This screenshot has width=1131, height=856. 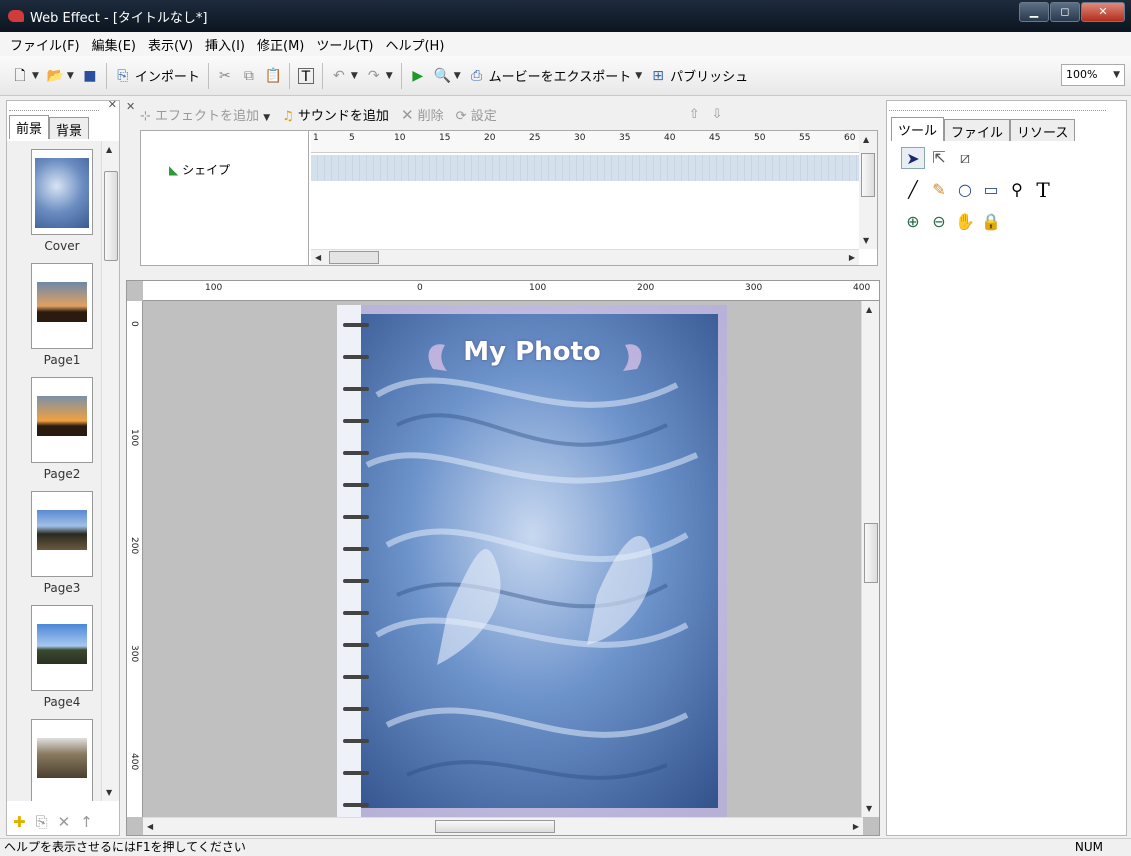 What do you see at coordinates (1043, 130) in the screenshot?
I see `tab-resources: リソース` at bounding box center [1043, 130].